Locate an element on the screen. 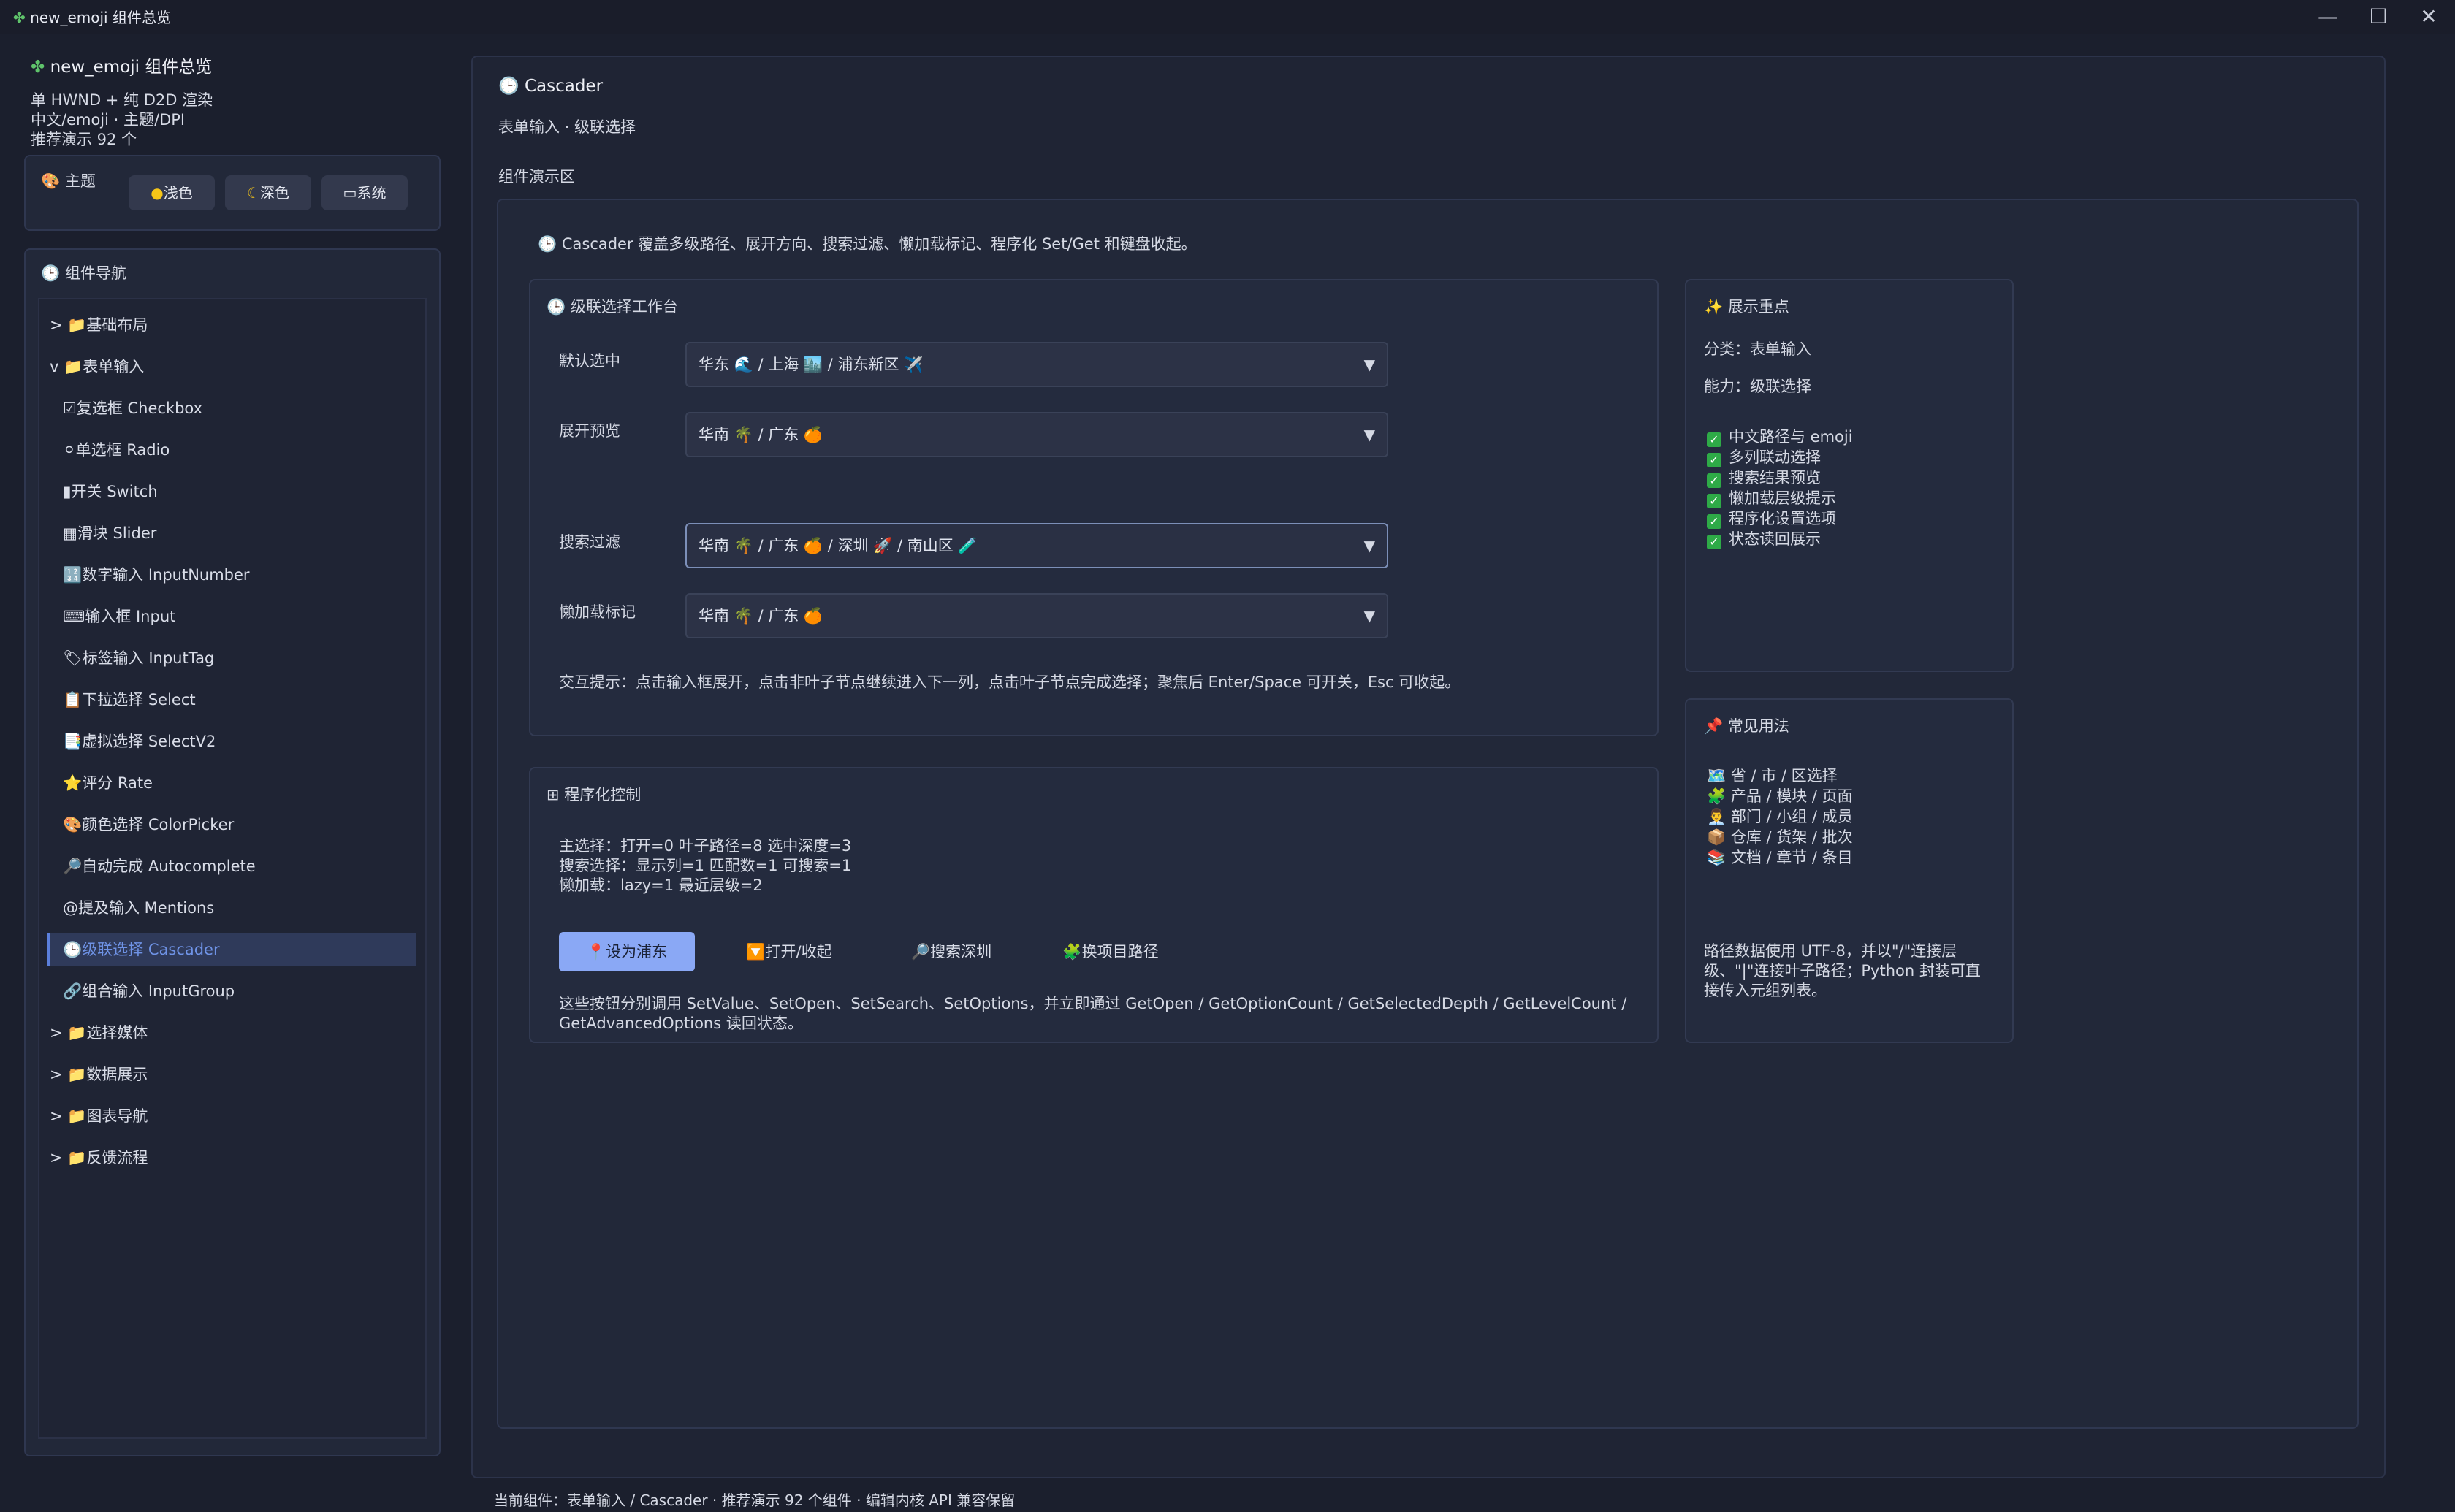 The height and width of the screenshot is (1512, 2455). nav-item-switch: ▮开关 Switch is located at coordinates (239, 492).